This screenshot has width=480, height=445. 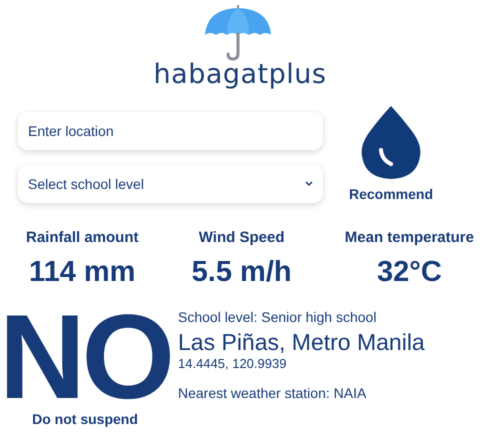 I want to click on school-level-text: School level: Senior high school, so click(x=278, y=317).